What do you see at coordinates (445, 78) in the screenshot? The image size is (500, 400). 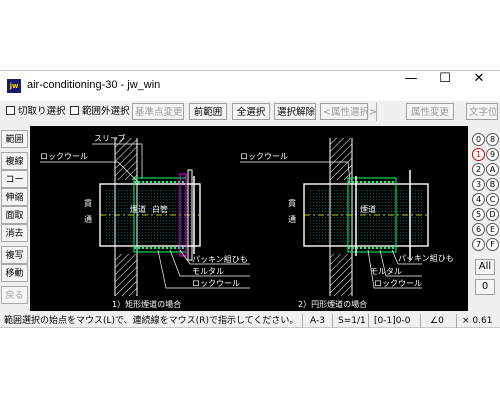 I see `maximize-icon: ☐` at bounding box center [445, 78].